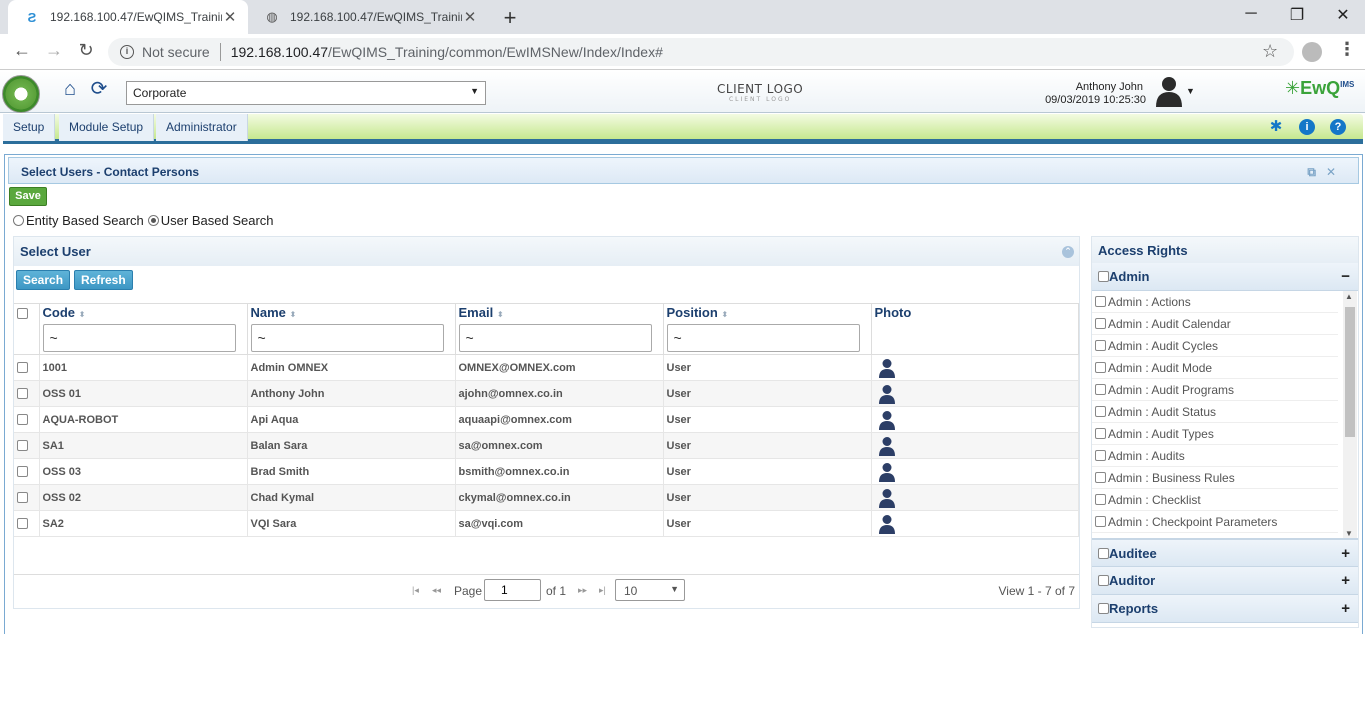  Describe the element at coordinates (99, 89) in the screenshot. I see `refresh-icon: ⟳` at that location.